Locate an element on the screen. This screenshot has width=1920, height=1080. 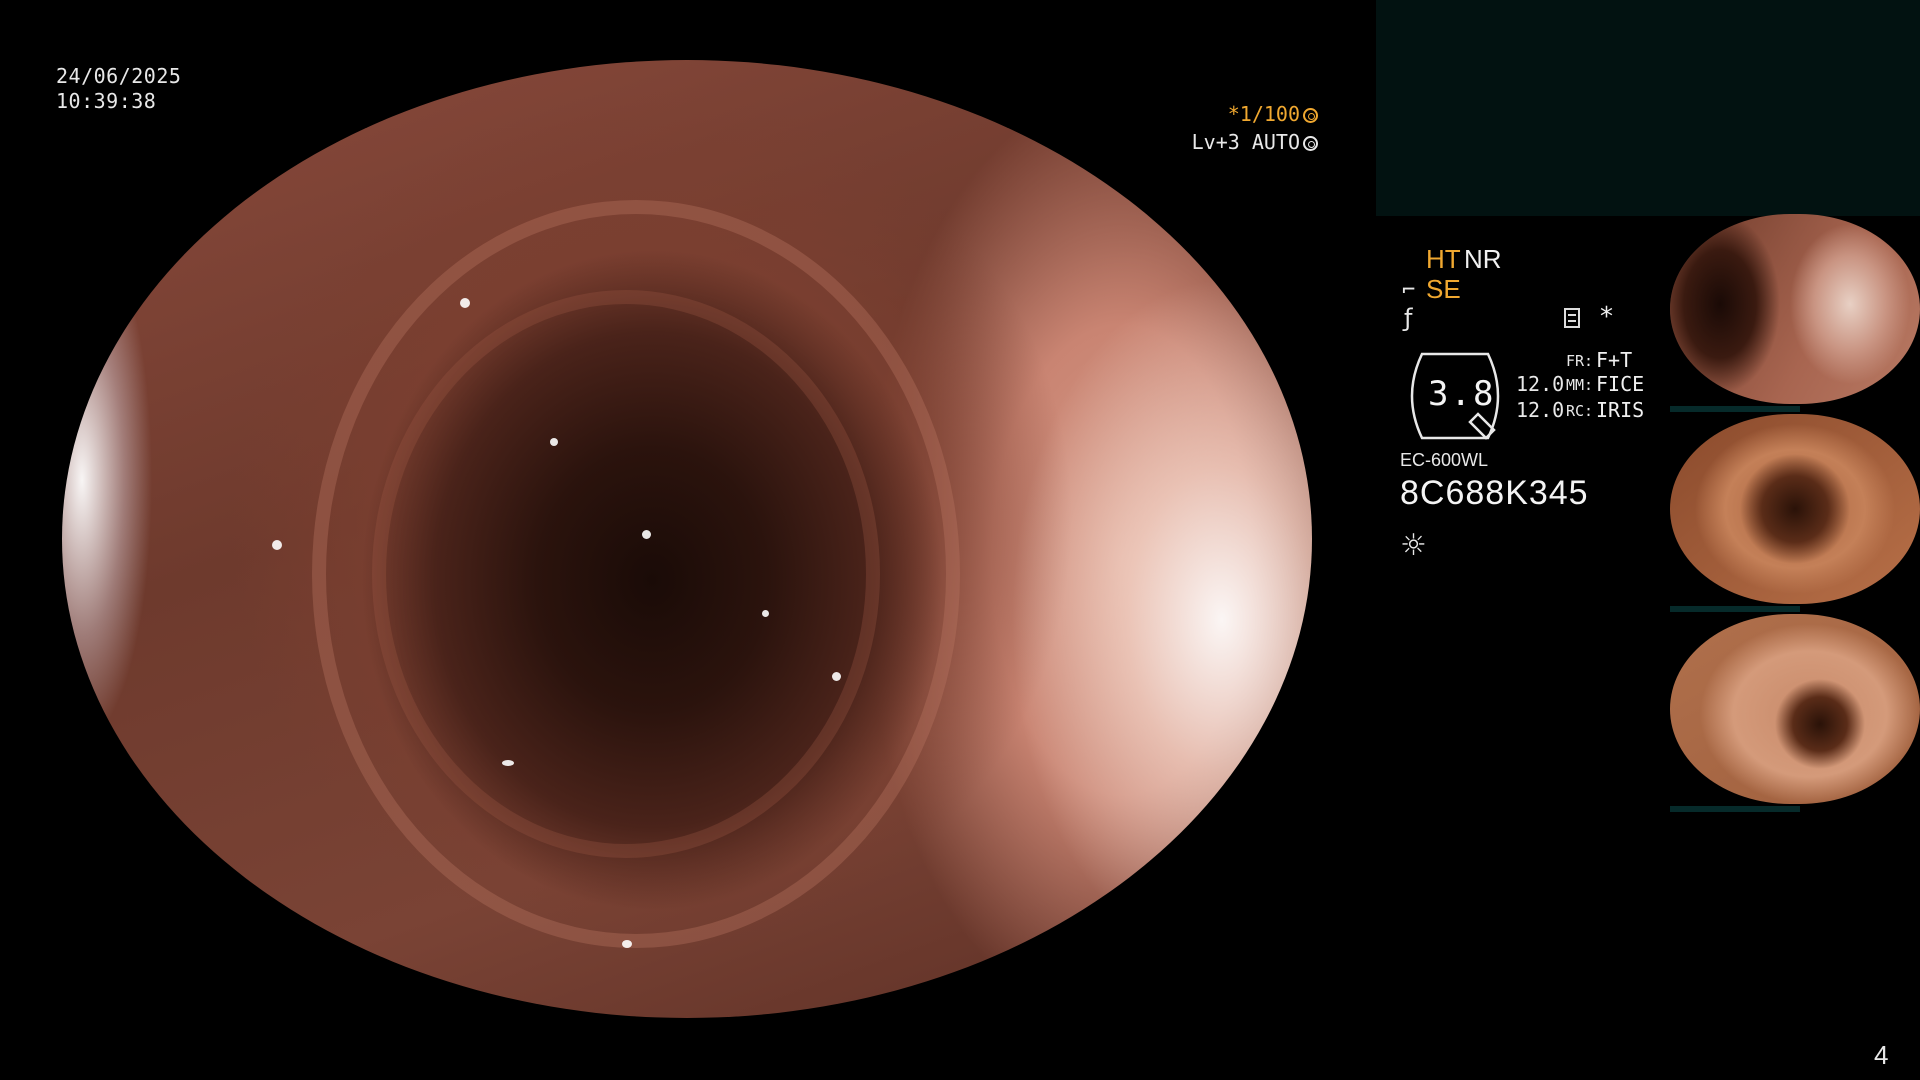
shutter-speed: *1/100 is located at coordinates (1255, 114).